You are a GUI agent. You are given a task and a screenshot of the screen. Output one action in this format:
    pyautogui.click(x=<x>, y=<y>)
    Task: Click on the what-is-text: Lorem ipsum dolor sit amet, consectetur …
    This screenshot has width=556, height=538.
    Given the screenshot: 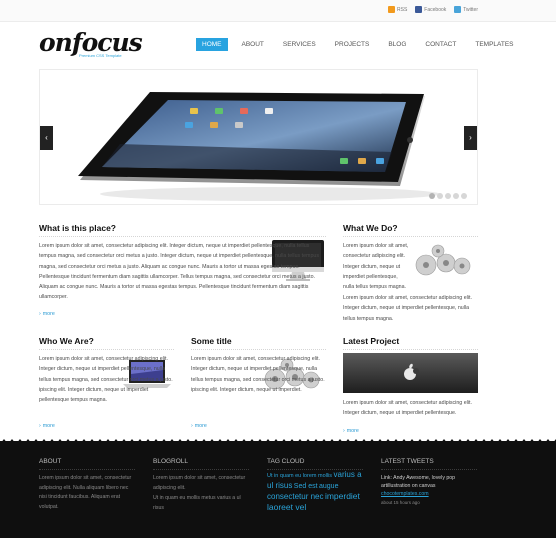 What is the action you would take?
    pyautogui.click(x=179, y=272)
    